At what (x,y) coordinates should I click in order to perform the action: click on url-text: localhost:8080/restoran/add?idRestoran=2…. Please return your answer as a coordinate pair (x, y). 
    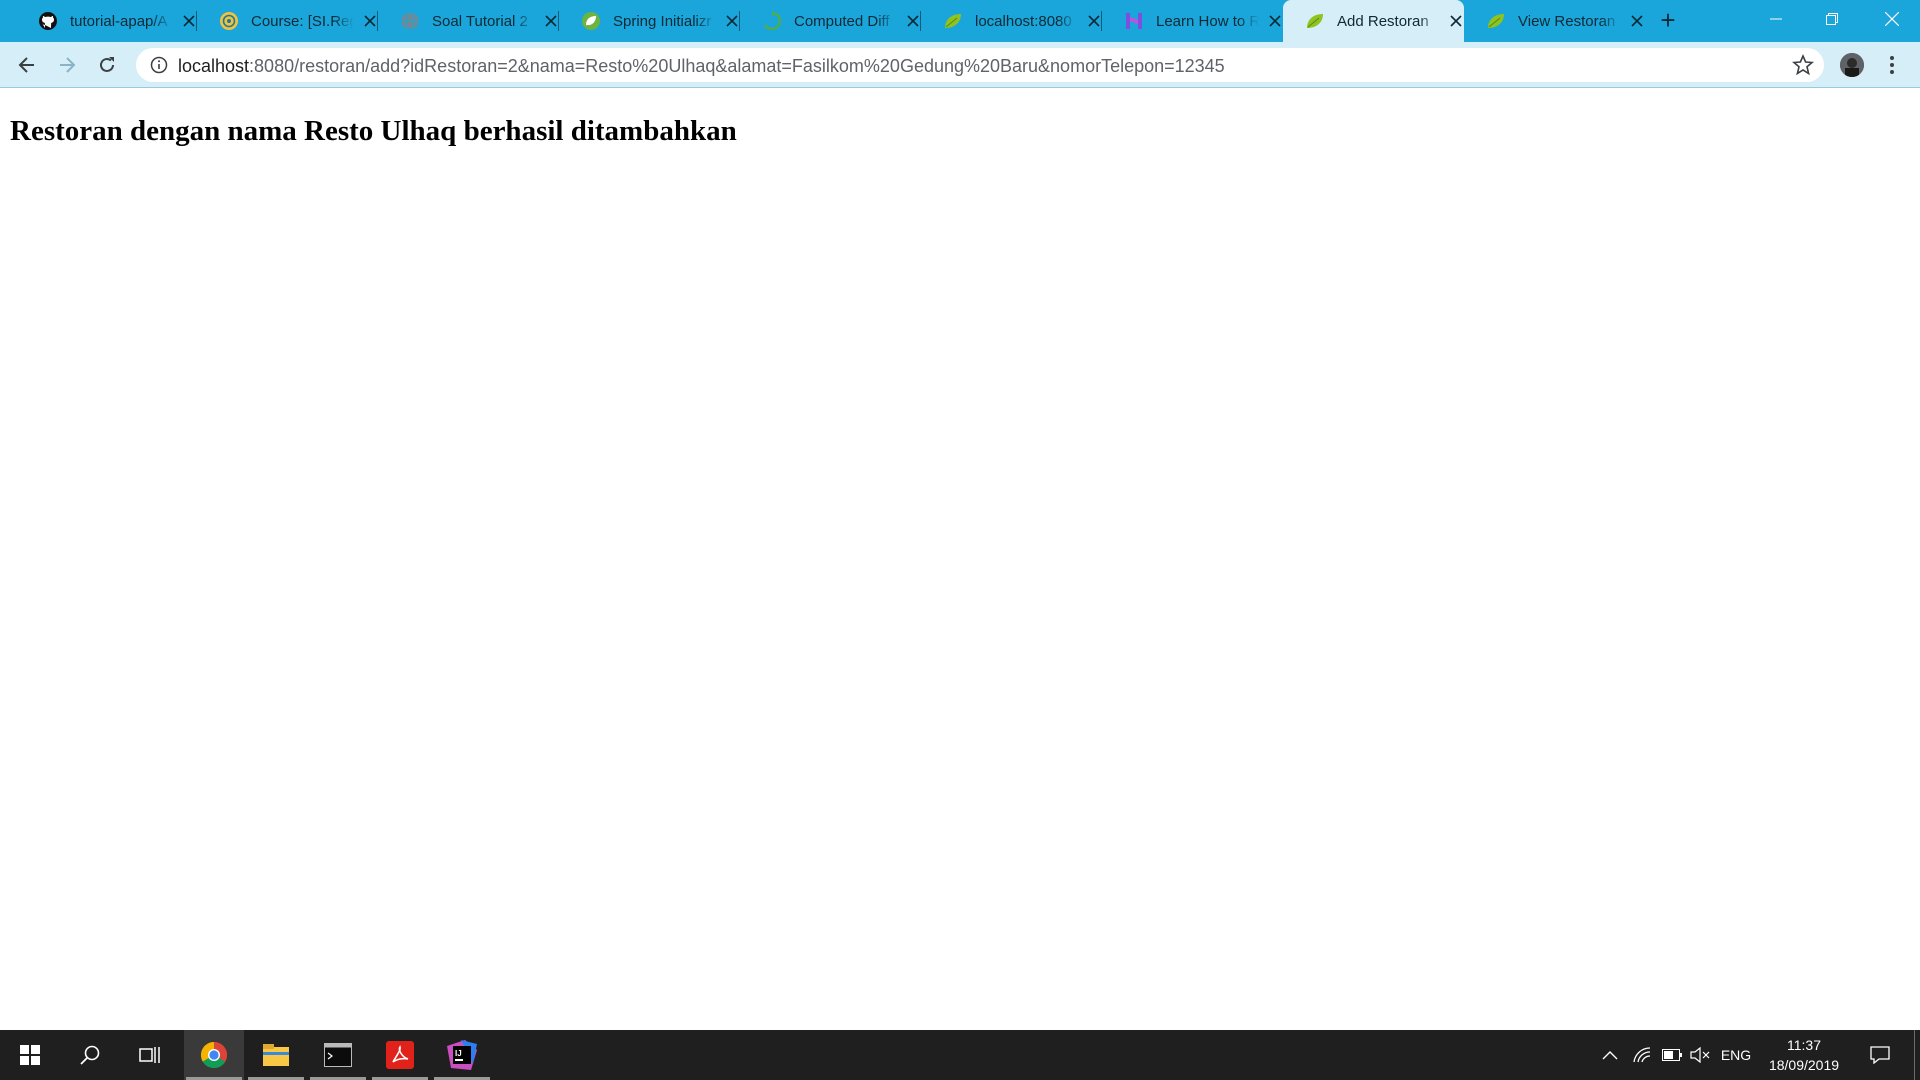
    Looking at the image, I should click on (701, 66).